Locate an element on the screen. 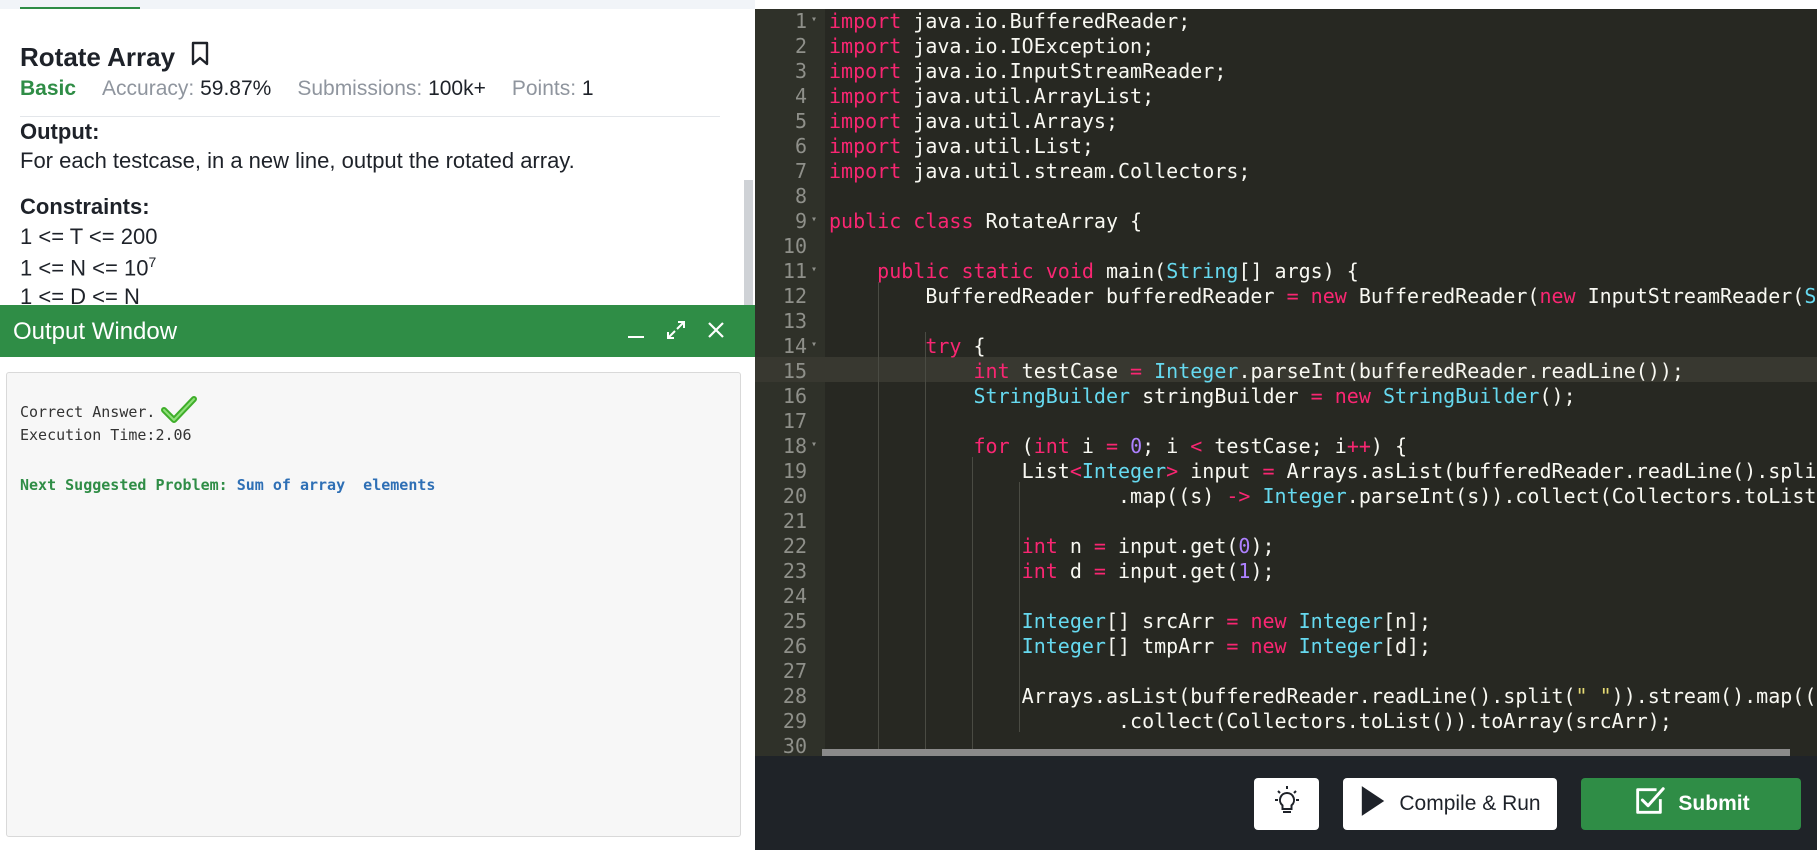  line-number: 7 is located at coordinates (800, 171).